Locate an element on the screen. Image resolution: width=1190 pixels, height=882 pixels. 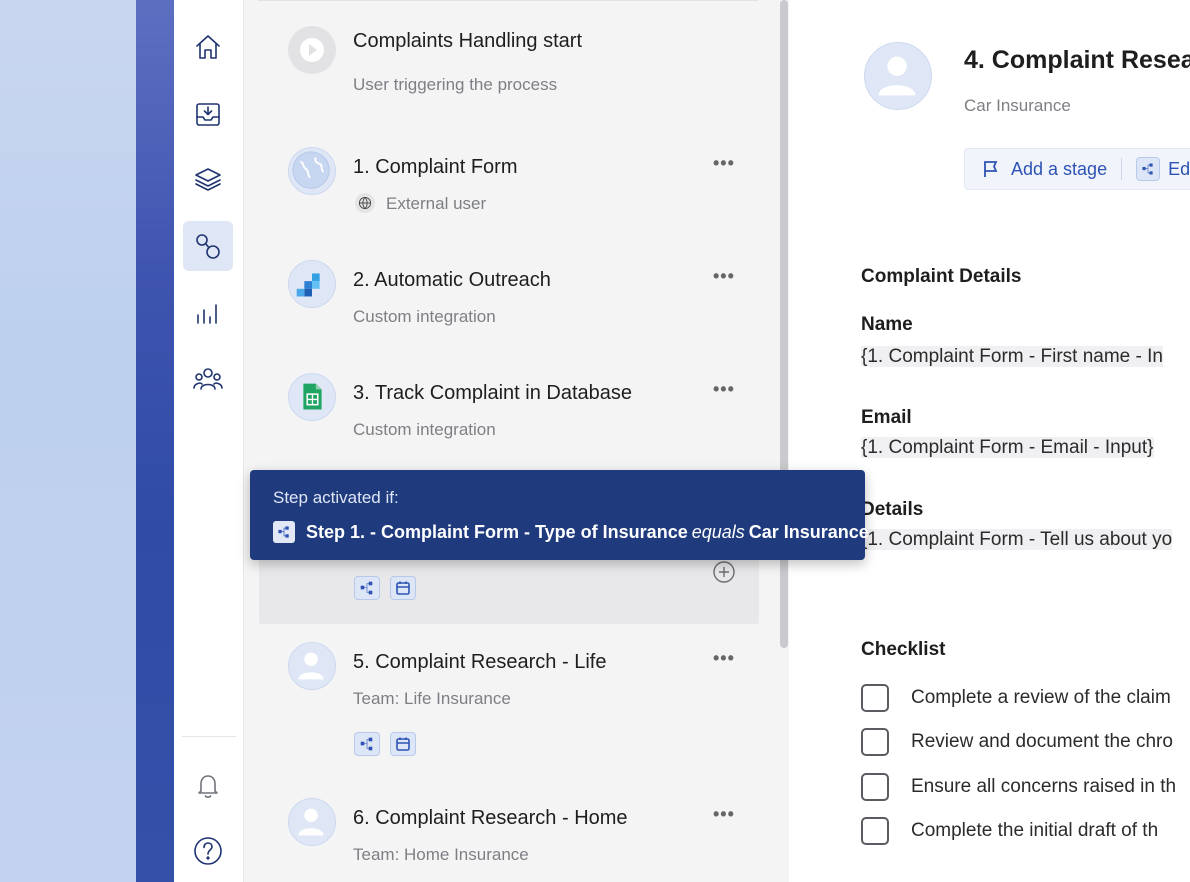
step-complaint-form: 1. Complaint Form External user ••• is located at coordinates (508, 175).